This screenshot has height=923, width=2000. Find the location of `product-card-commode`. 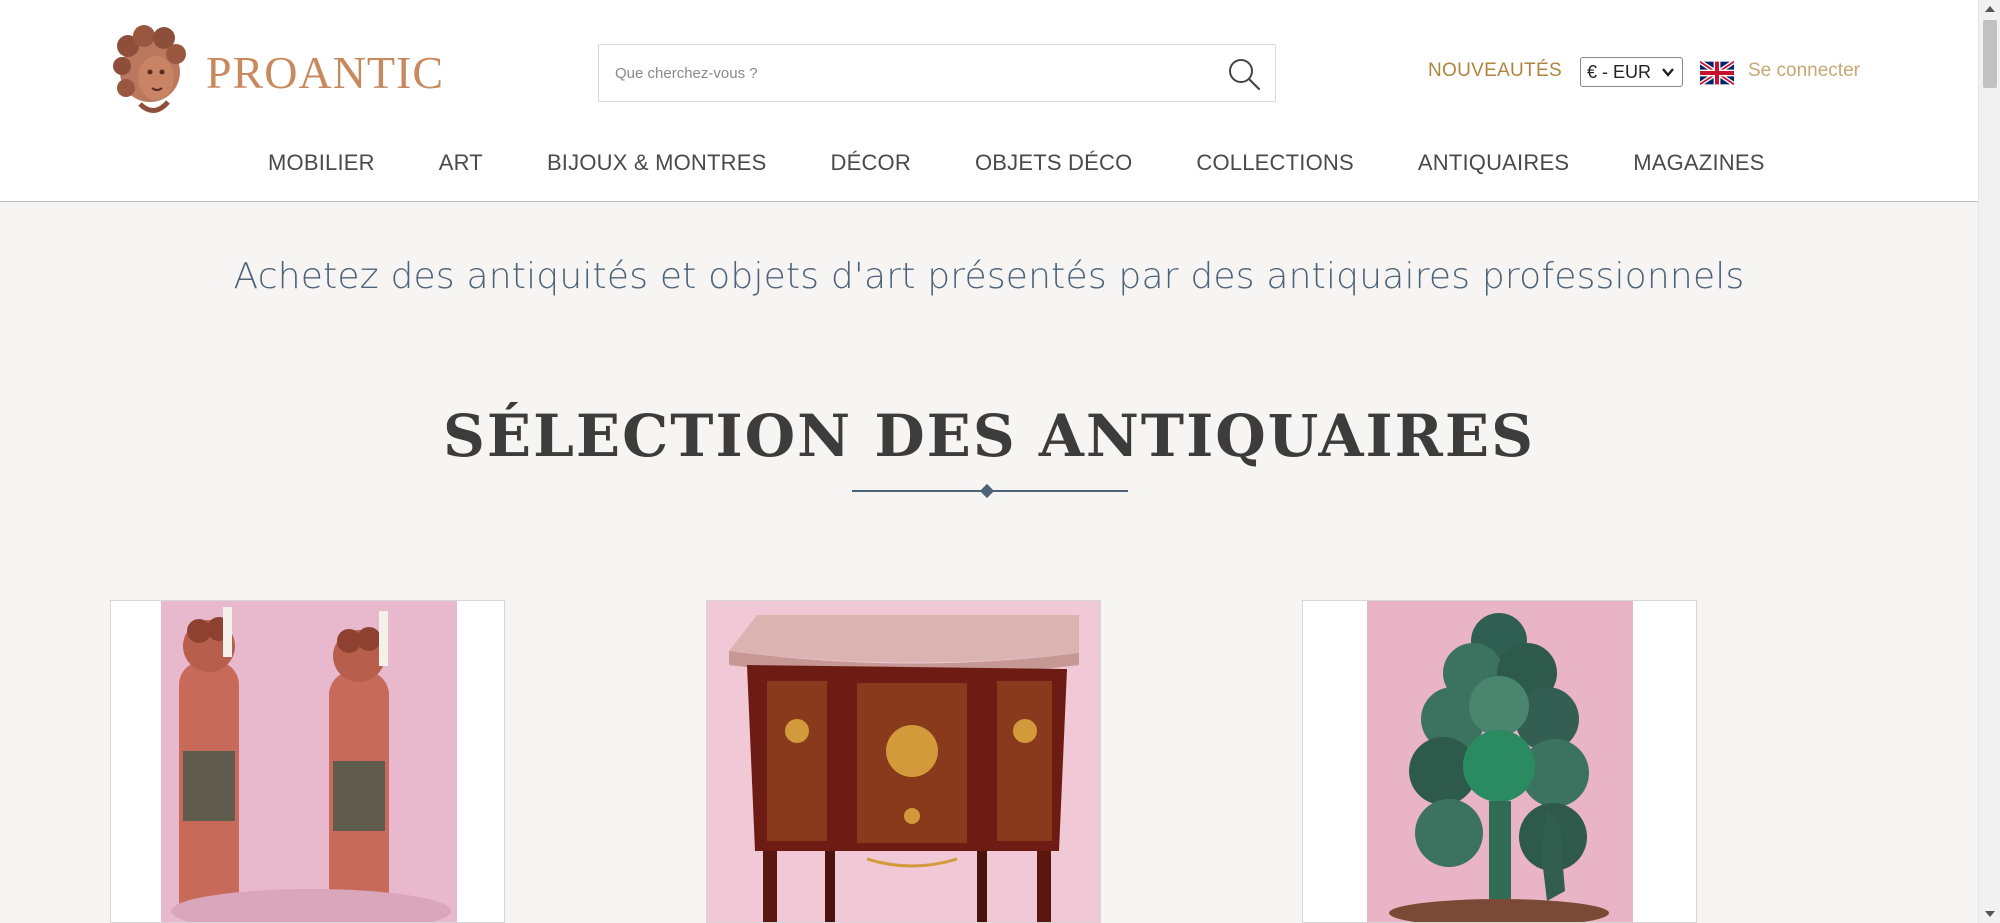

product-card-commode is located at coordinates (903, 761).